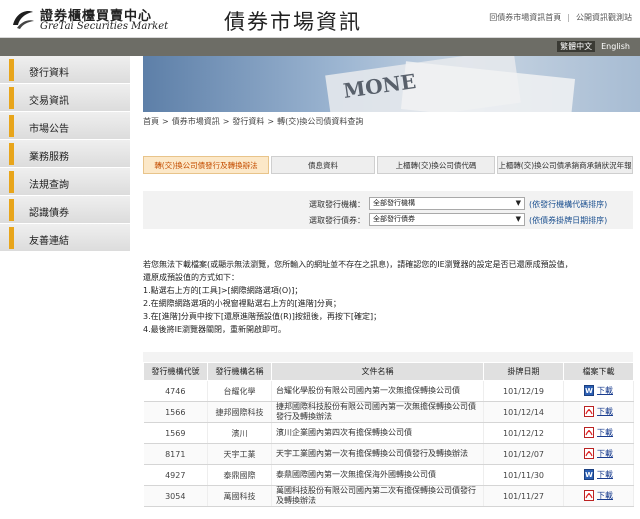  I want to click on bond-label: 選取發行債券：, so click(337, 220).